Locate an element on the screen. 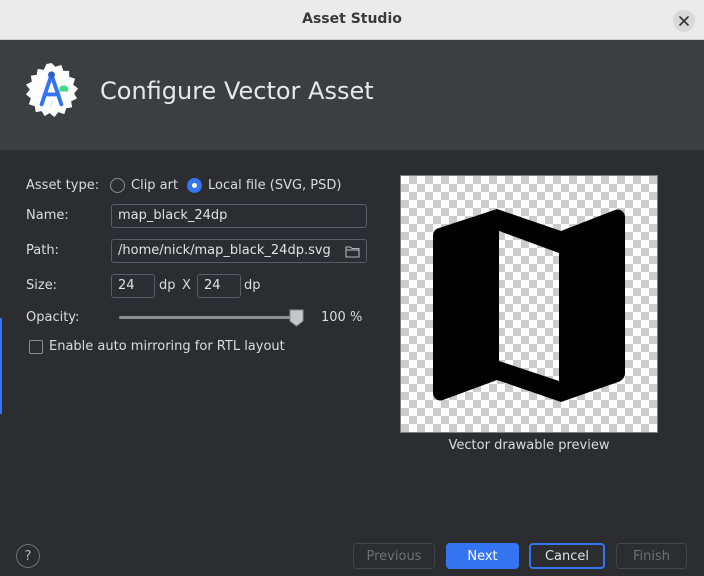  android-studio-logo-icon is located at coordinates (52, 90).